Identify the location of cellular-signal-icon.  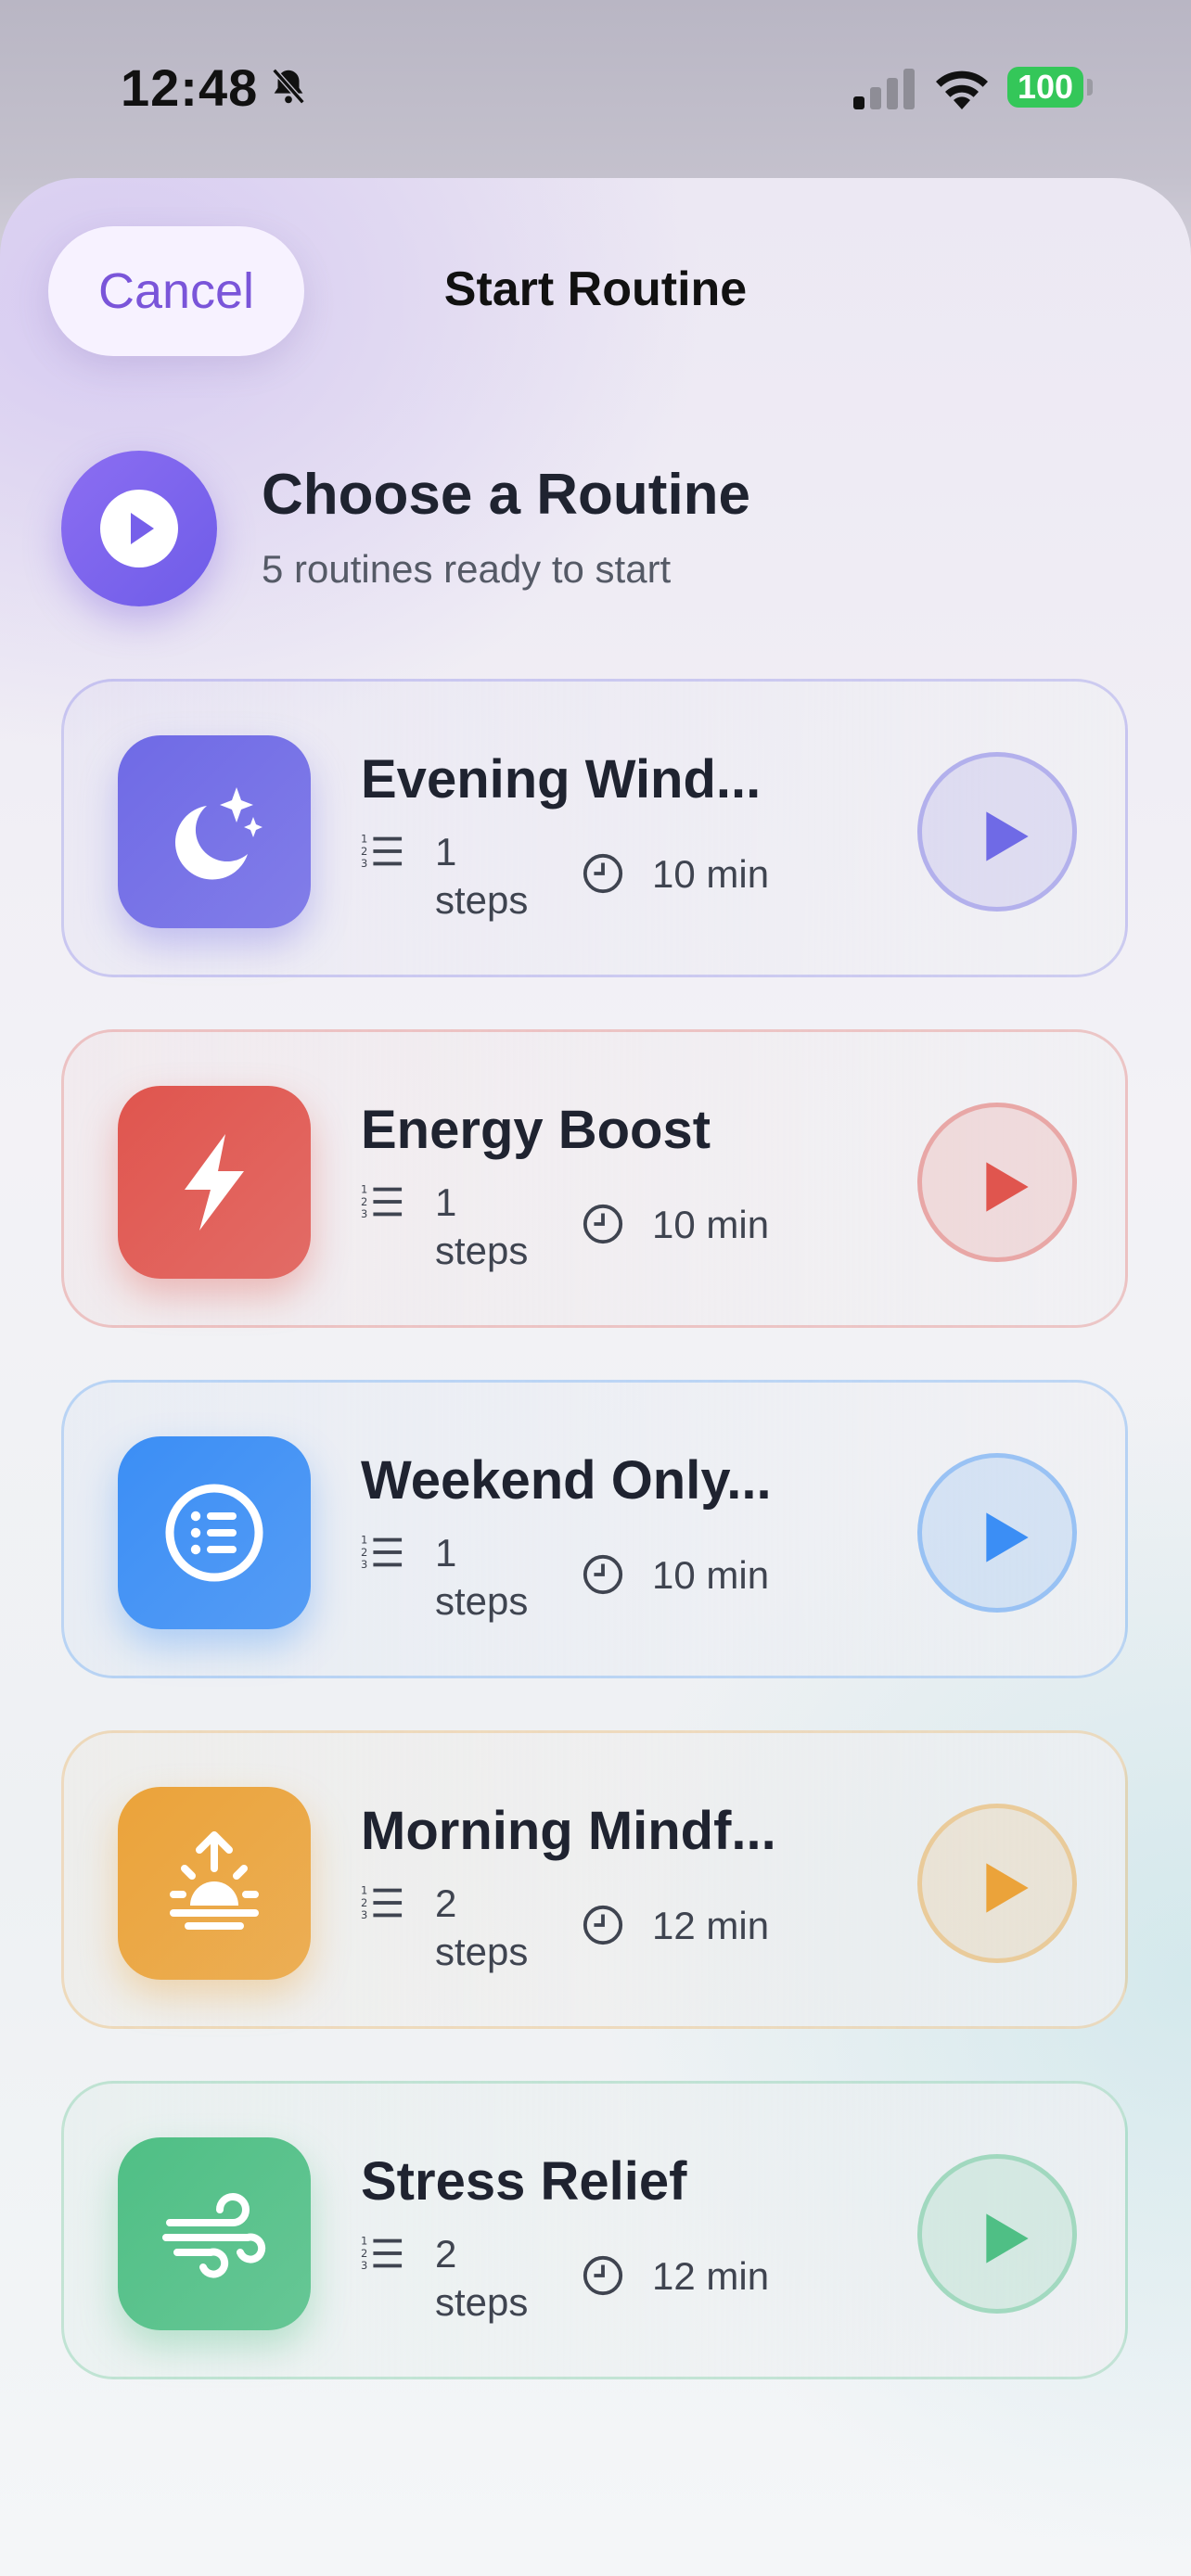
(884, 89).